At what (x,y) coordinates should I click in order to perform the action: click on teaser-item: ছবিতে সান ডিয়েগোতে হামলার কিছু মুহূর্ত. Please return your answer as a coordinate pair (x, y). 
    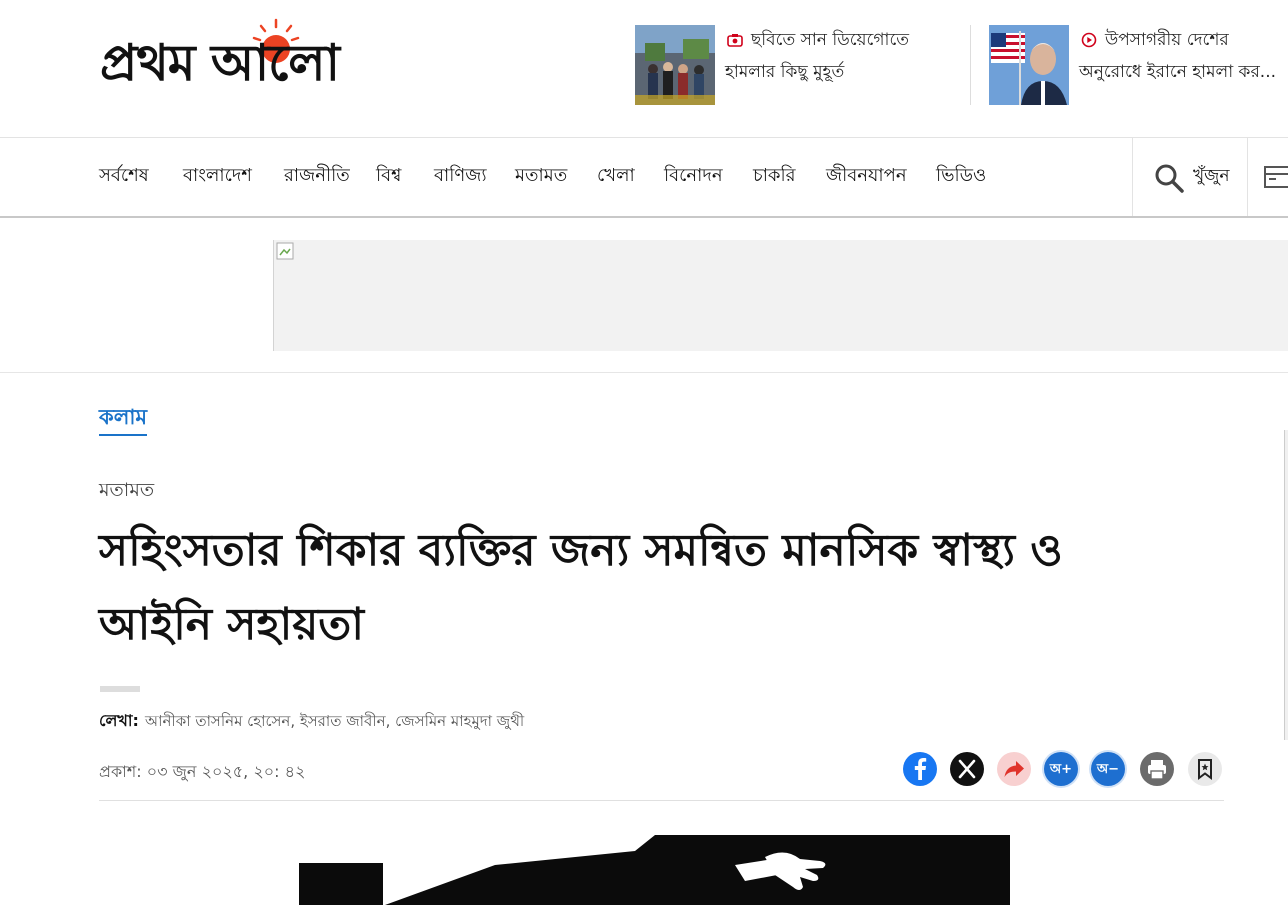
    Looking at the image, I should click on (795, 65).